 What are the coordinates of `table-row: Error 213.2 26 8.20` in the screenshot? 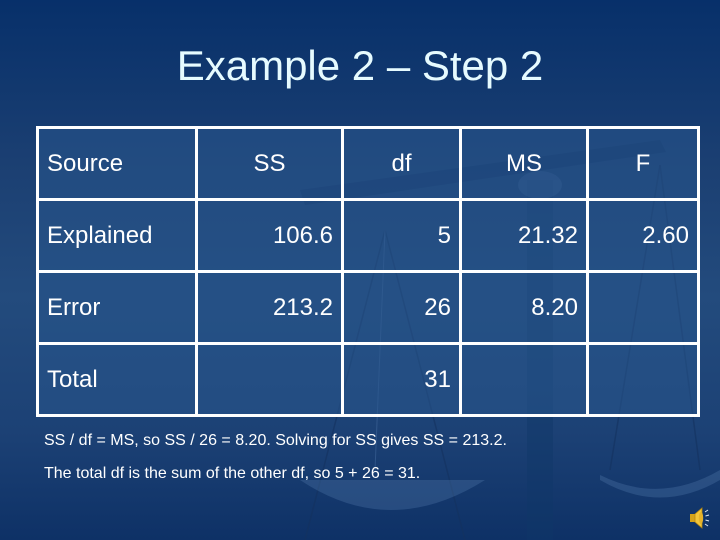 It's located at (368, 307).